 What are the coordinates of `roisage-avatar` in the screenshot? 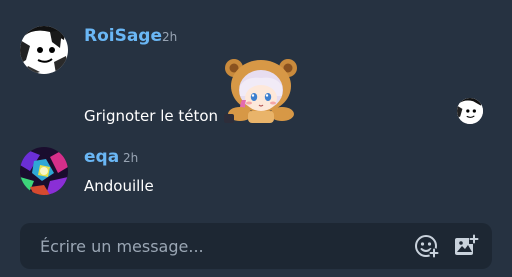 It's located at (44, 50).